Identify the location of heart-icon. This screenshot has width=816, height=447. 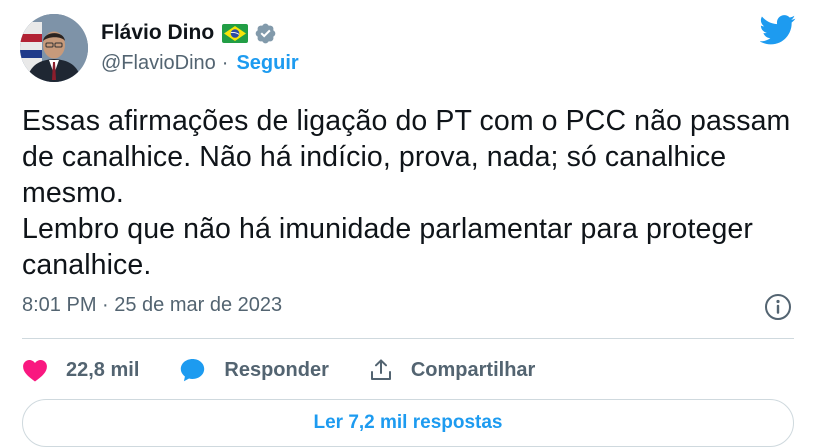
(35, 371).